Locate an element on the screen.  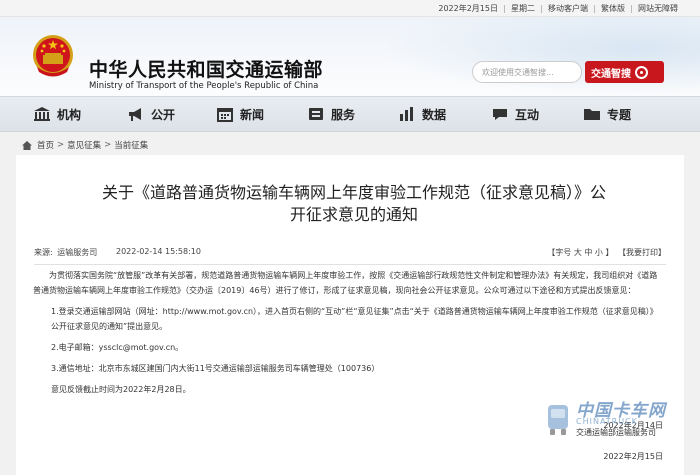
top-utility-items: 2022年2月15日 星期二 移动客户端 繁体版 网站无障碍 is located at coordinates (558, 8).